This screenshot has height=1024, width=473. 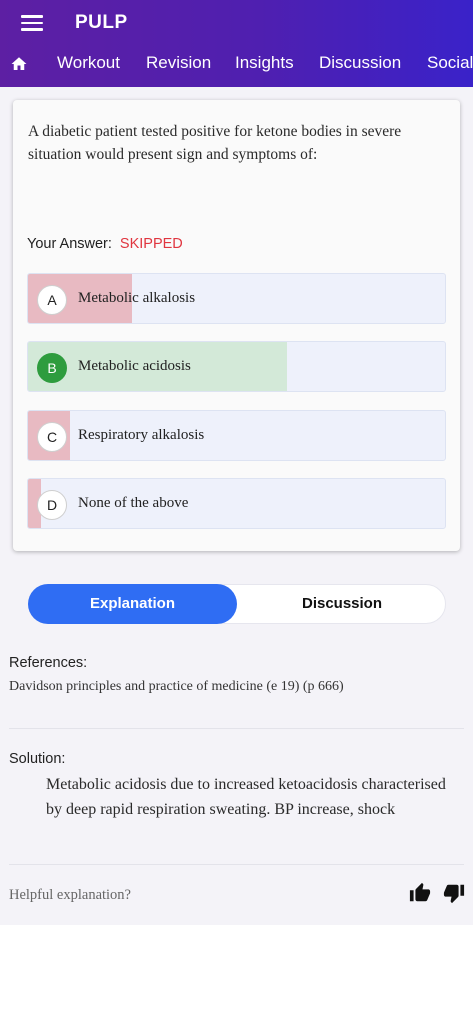 What do you see at coordinates (236, 503) in the screenshot?
I see `option-d: D None of the above` at bounding box center [236, 503].